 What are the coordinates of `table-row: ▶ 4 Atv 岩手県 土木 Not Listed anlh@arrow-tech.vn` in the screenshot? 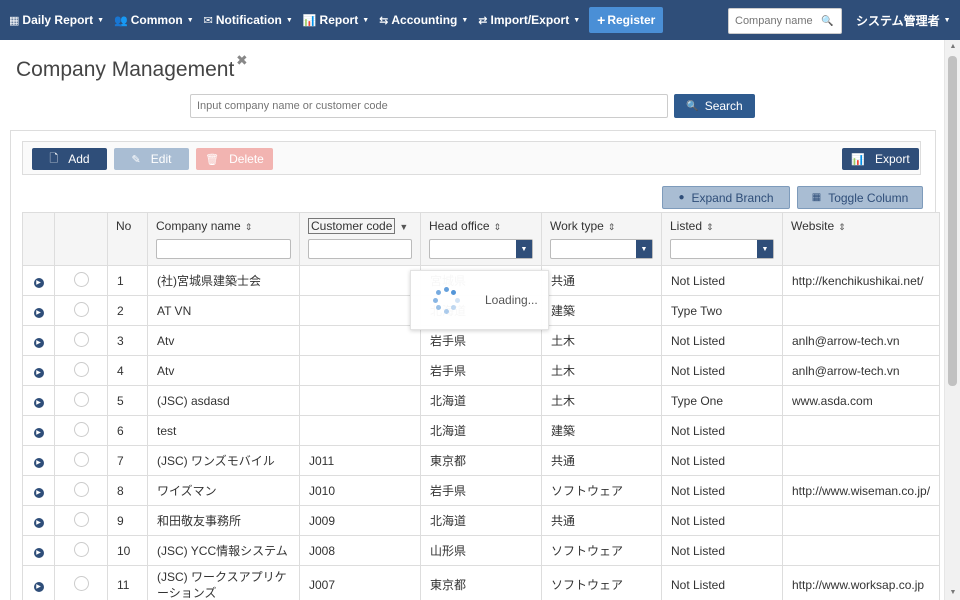 It's located at (481, 370).